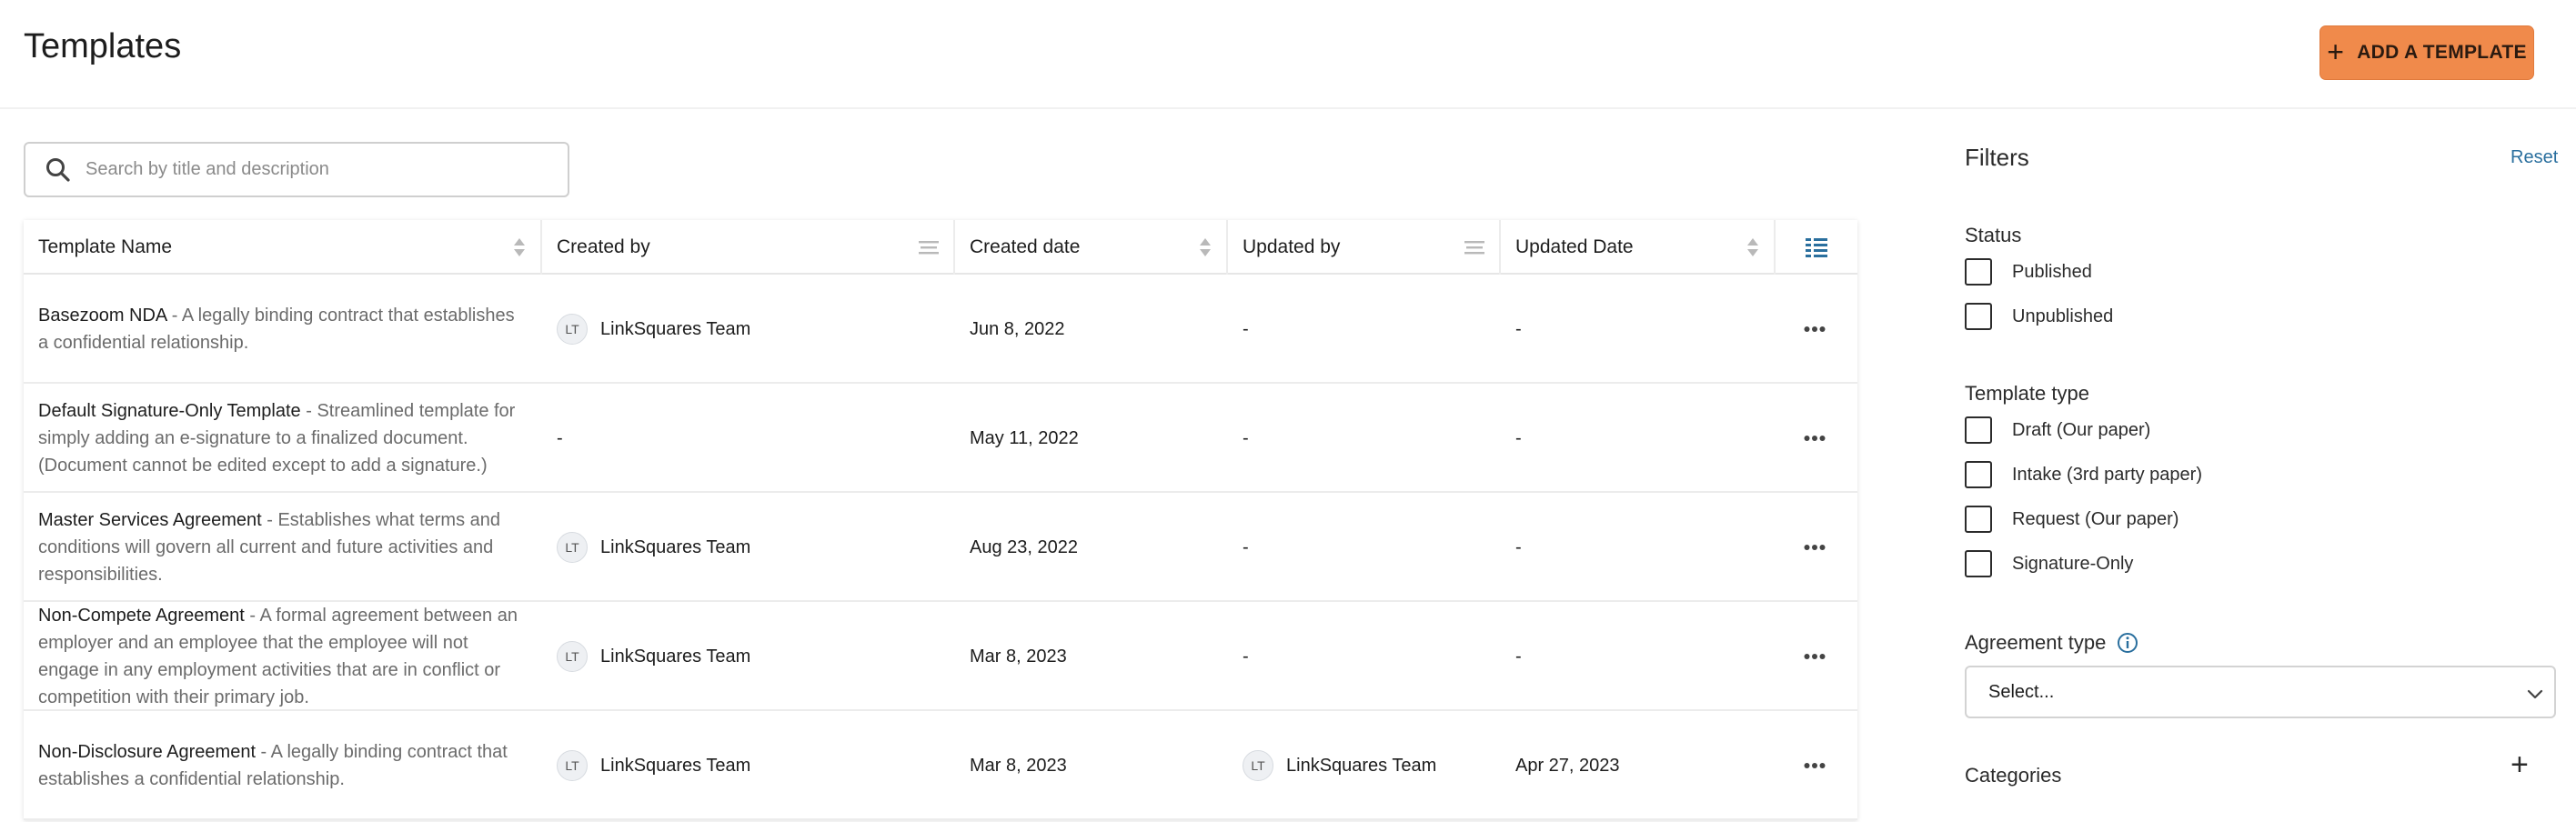  What do you see at coordinates (1091, 248) in the screenshot?
I see `column-header-created-date: Created date` at bounding box center [1091, 248].